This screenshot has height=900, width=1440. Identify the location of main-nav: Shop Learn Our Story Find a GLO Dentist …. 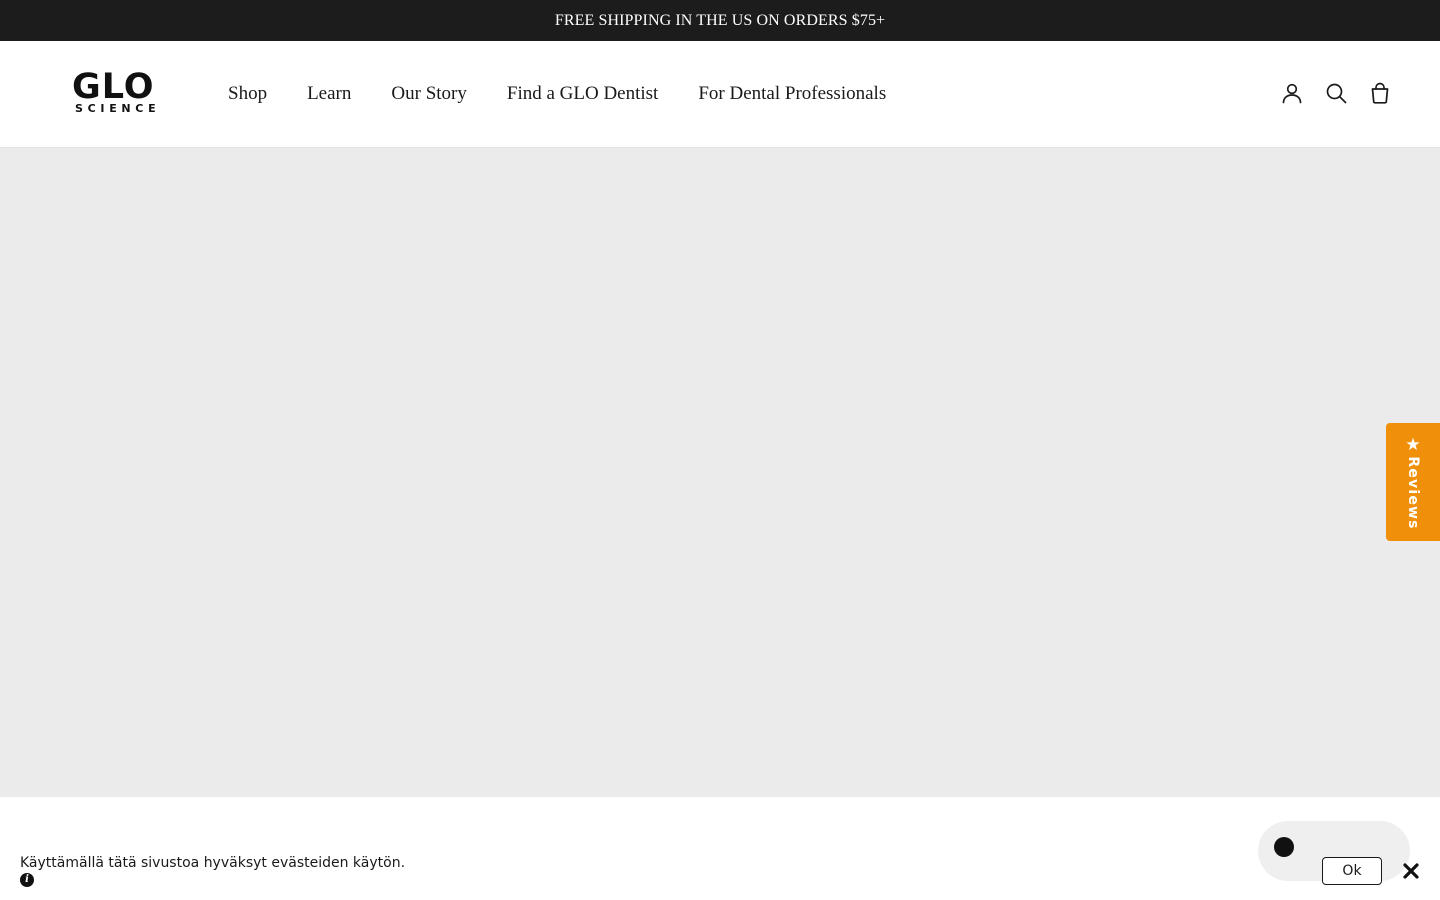
(557, 94).